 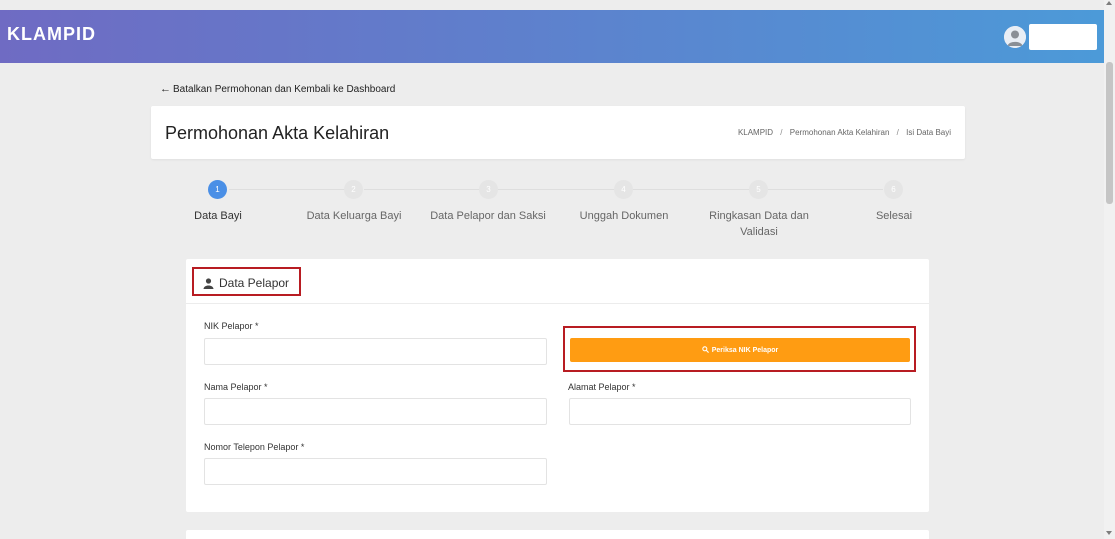 I want to click on phone-label: Nomor Telepon Pelapor *, so click(x=254, y=447).